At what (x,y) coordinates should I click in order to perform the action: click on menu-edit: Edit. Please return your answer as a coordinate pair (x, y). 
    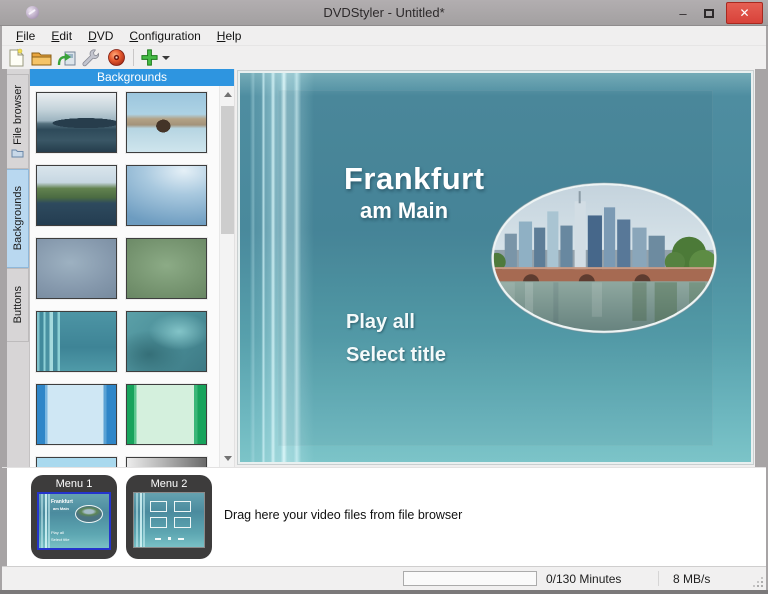
    Looking at the image, I should click on (61, 36).